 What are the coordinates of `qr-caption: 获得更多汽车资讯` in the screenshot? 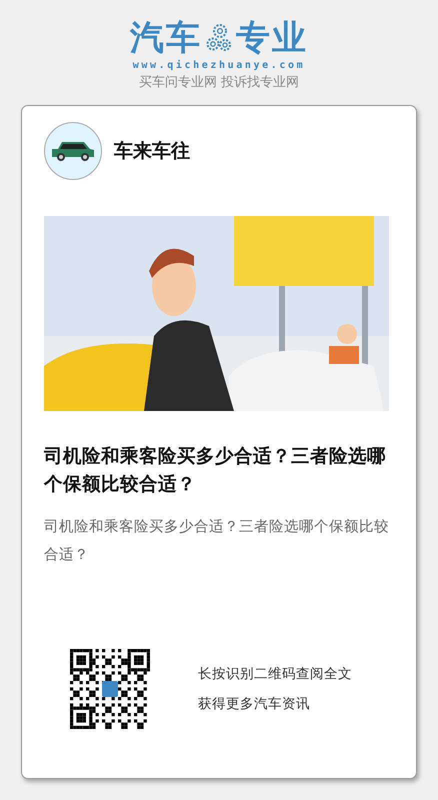 It's located at (254, 704).